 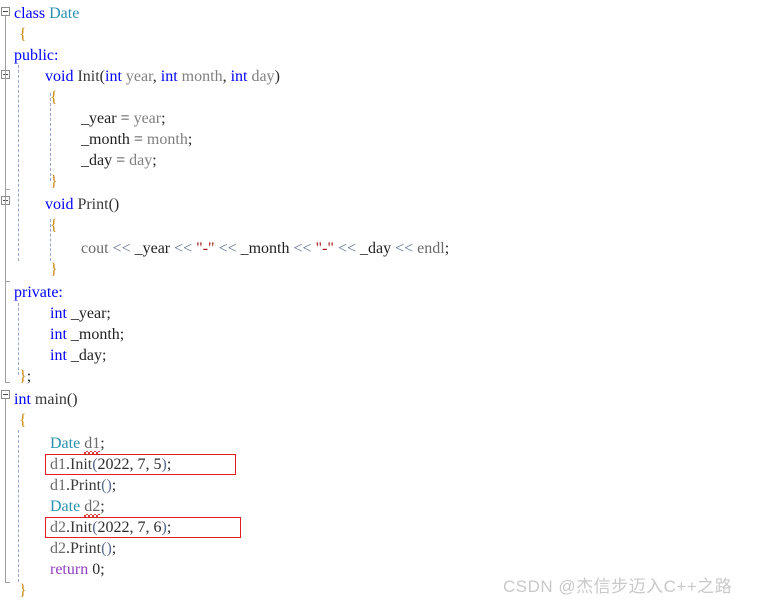 I want to click on fold-bracket-foot-main, so click(x=7, y=582).